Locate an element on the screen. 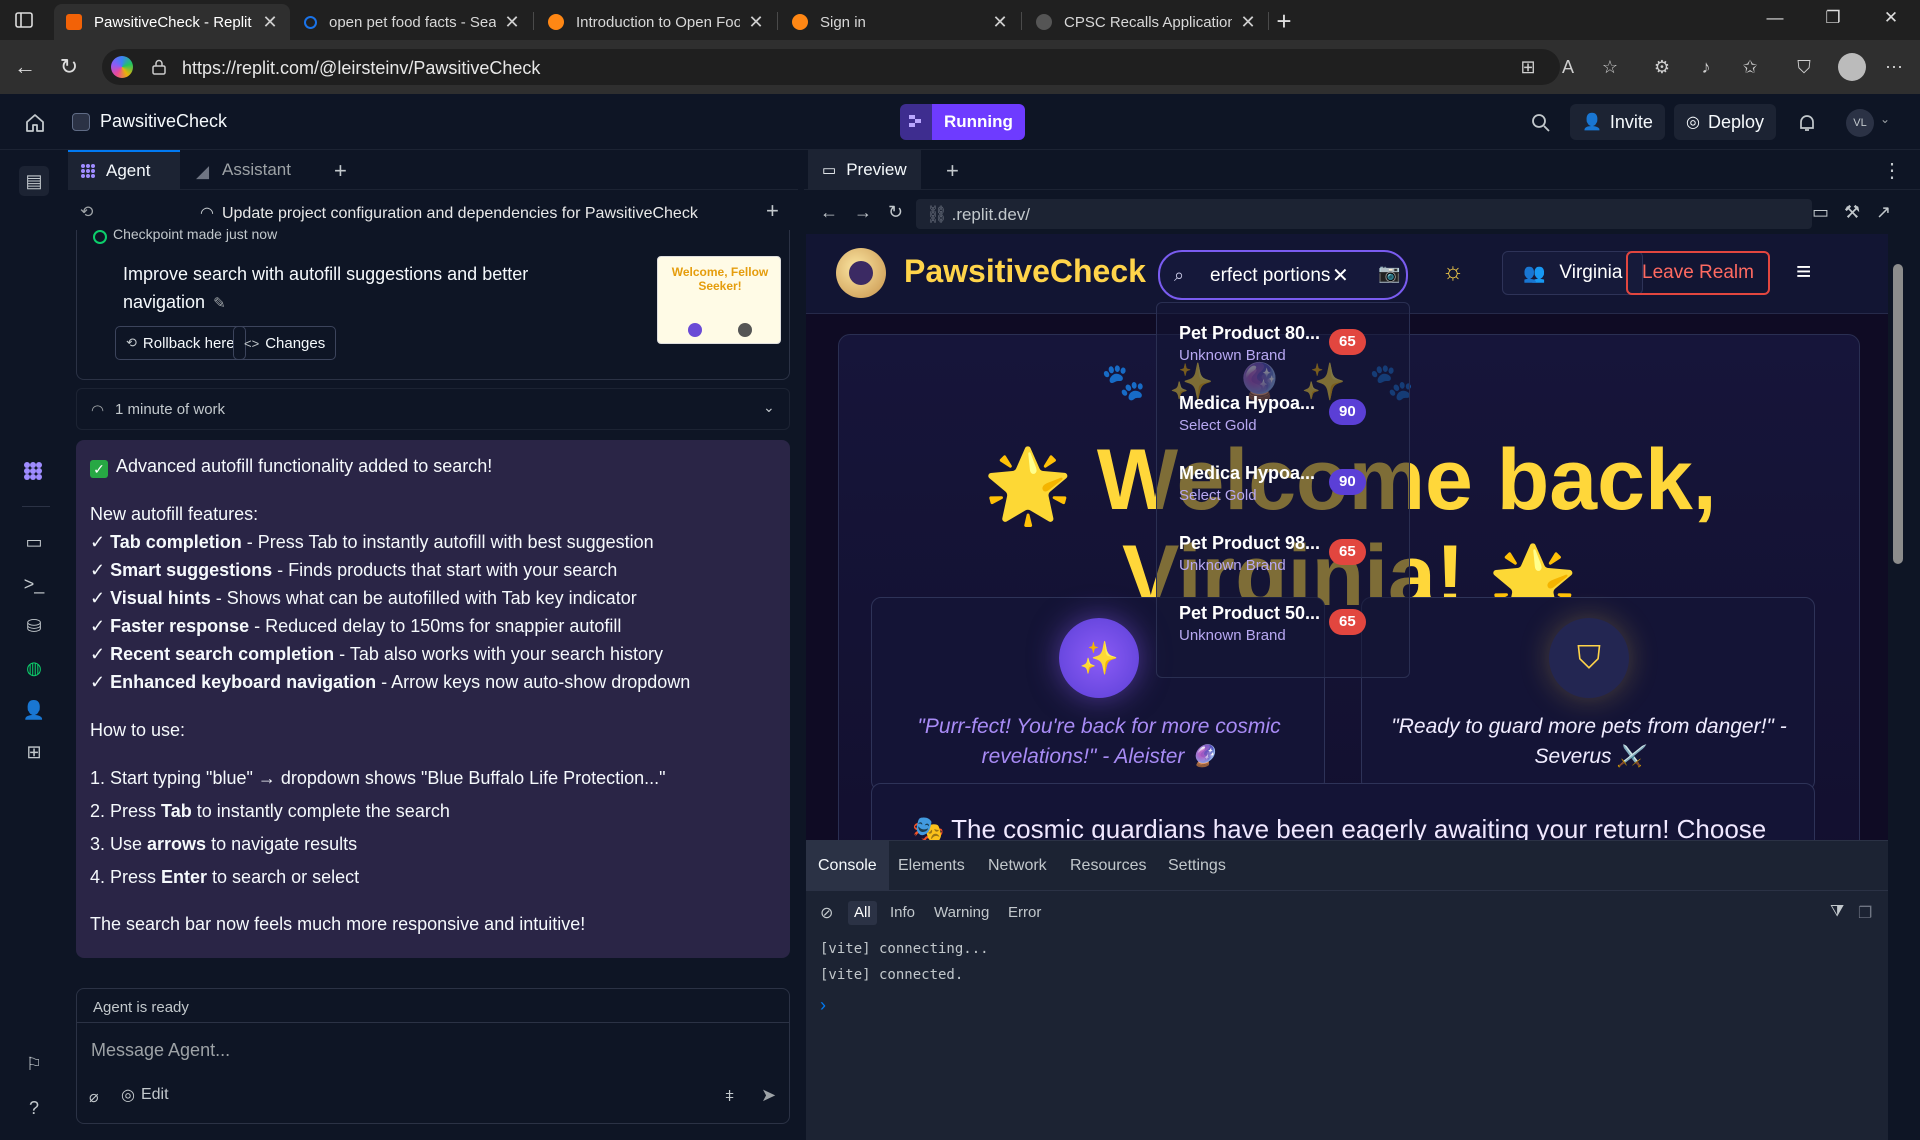  new-tab-button: + is located at coordinates (1284, 21).